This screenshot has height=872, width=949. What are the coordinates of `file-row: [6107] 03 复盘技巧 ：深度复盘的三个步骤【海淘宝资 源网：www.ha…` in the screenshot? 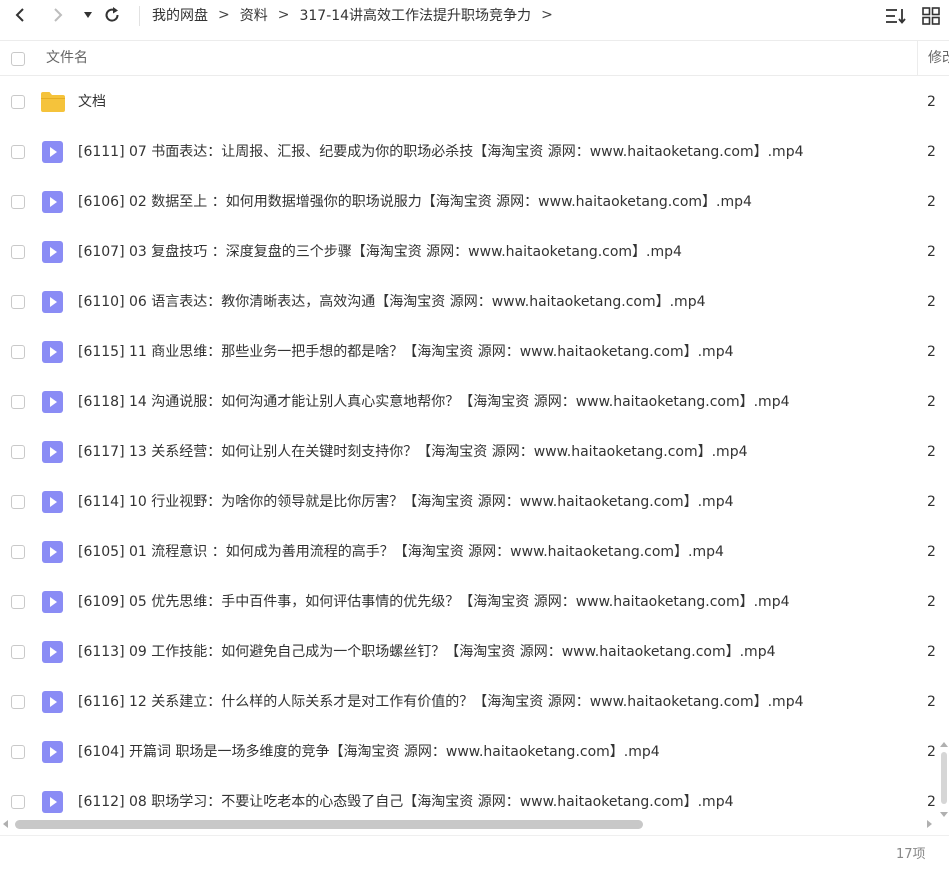 It's located at (474, 252).